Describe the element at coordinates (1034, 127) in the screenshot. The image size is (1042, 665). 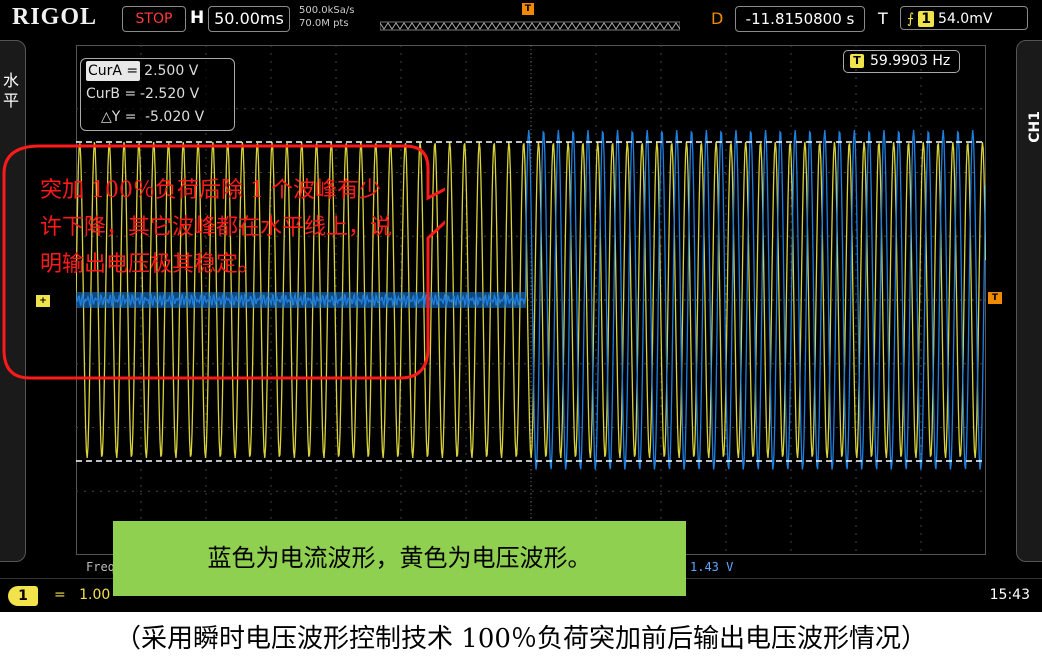
I see `ch1-tab-label: CH1` at that location.